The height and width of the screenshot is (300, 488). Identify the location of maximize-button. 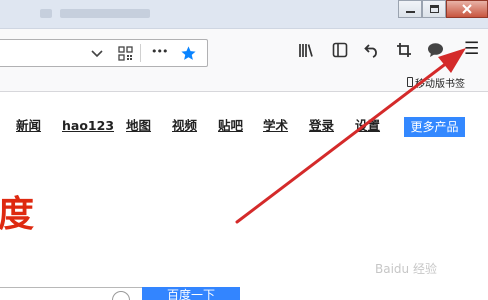
(434, 9).